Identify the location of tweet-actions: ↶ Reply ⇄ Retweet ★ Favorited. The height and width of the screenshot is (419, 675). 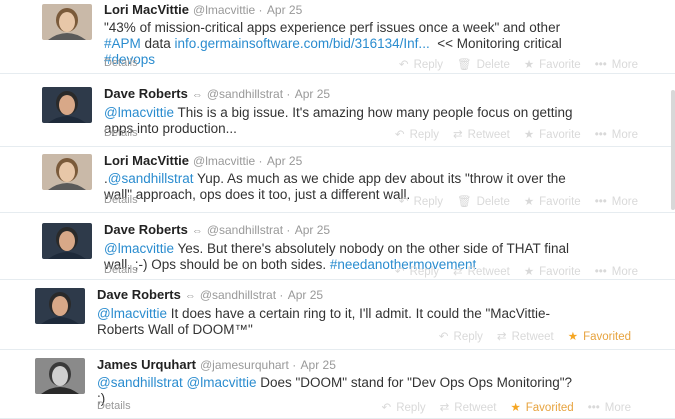
(528, 336).